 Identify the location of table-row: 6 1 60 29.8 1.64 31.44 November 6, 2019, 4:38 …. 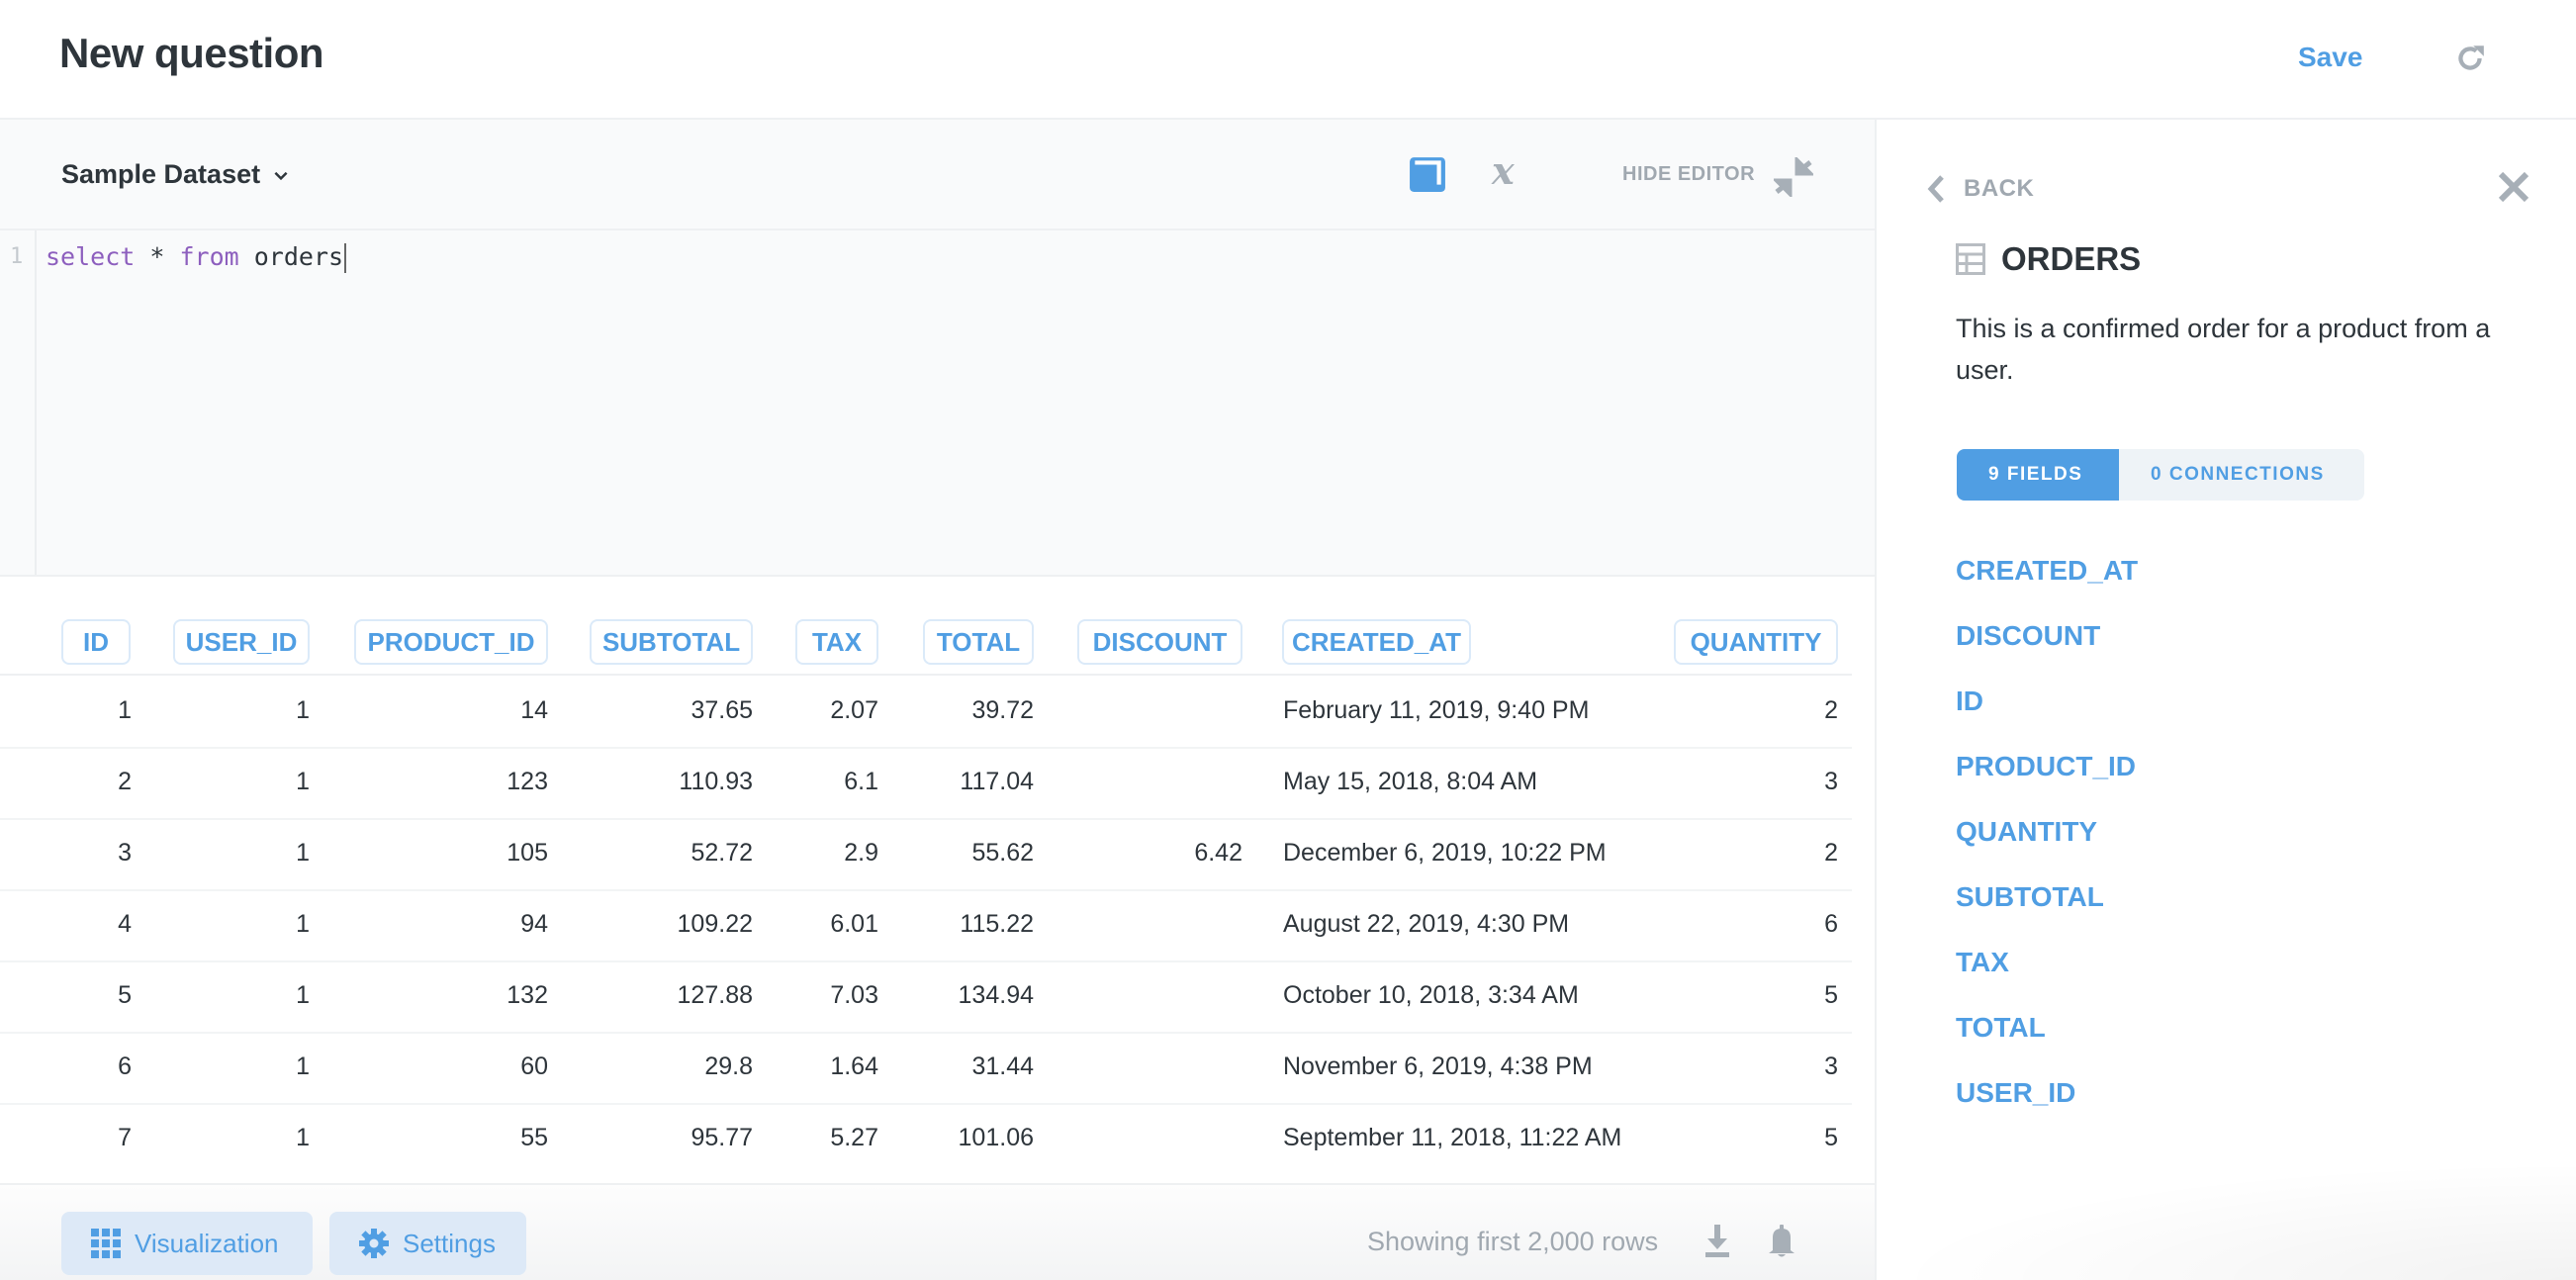
(926, 1070).